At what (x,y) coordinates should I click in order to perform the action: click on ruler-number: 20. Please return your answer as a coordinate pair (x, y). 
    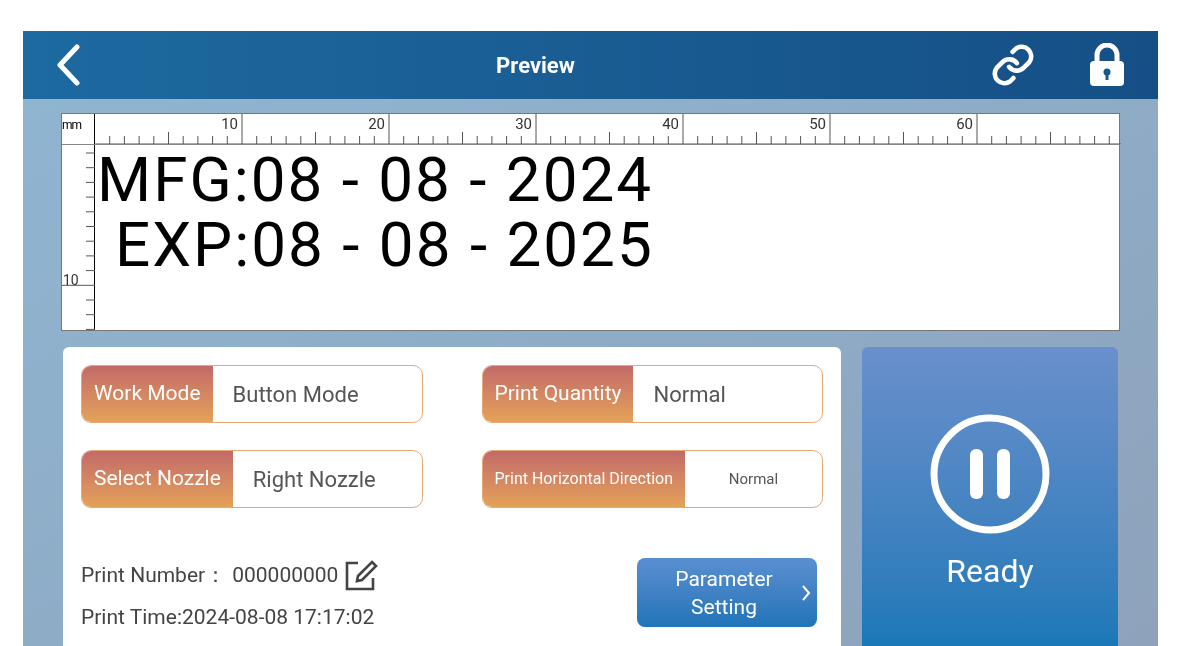
    Looking at the image, I should click on (376, 124).